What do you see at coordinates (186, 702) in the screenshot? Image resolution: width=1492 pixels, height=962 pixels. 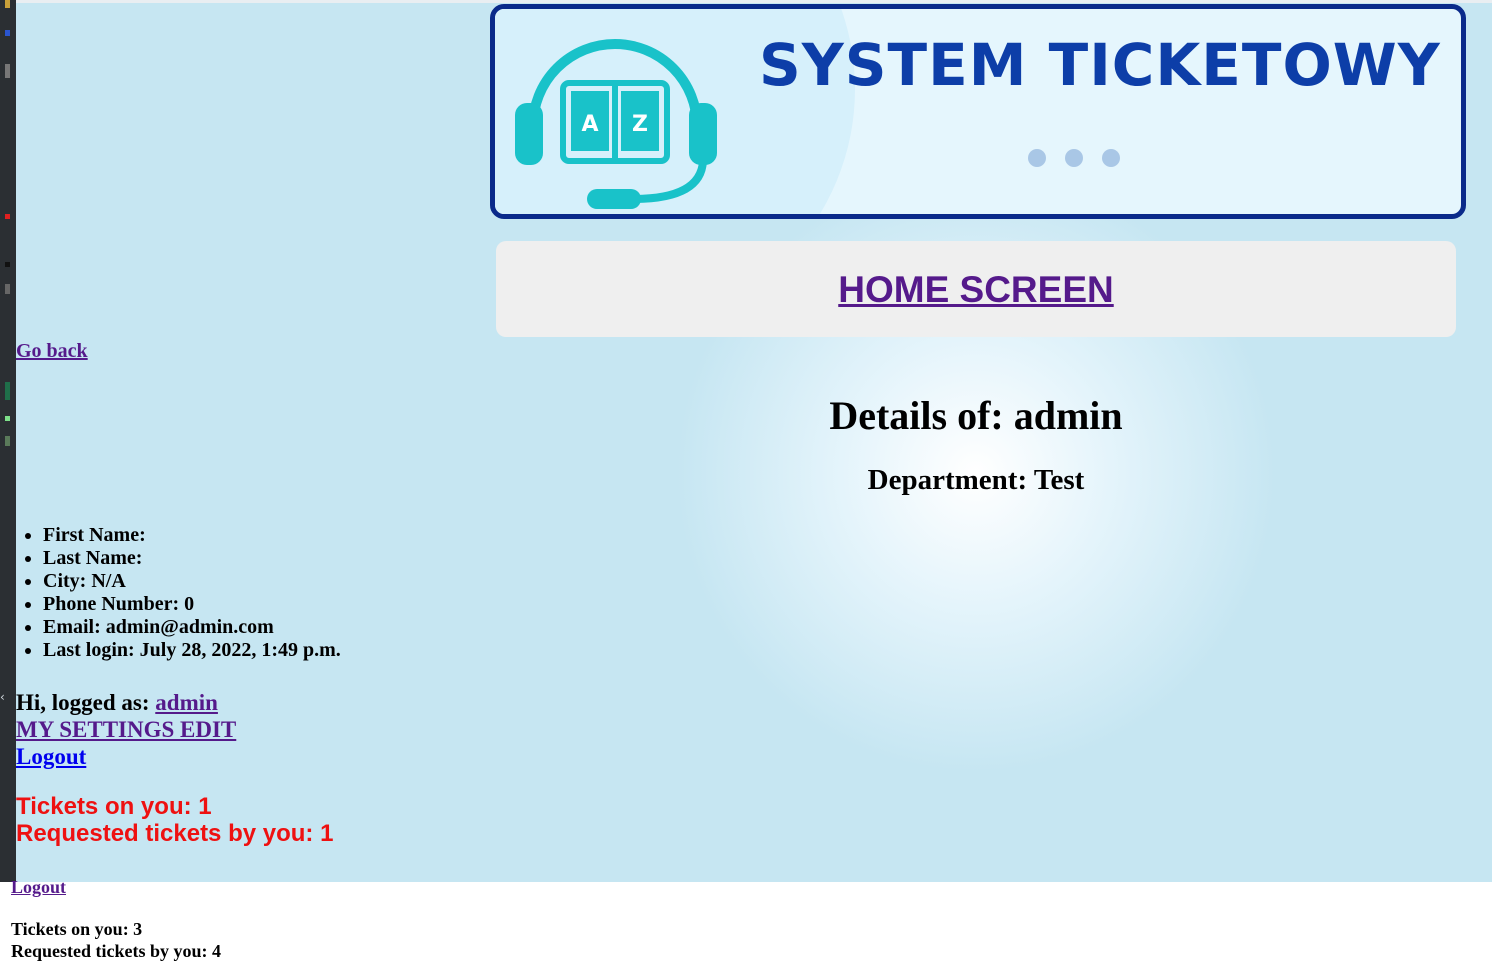 I see `username-link: admin` at bounding box center [186, 702].